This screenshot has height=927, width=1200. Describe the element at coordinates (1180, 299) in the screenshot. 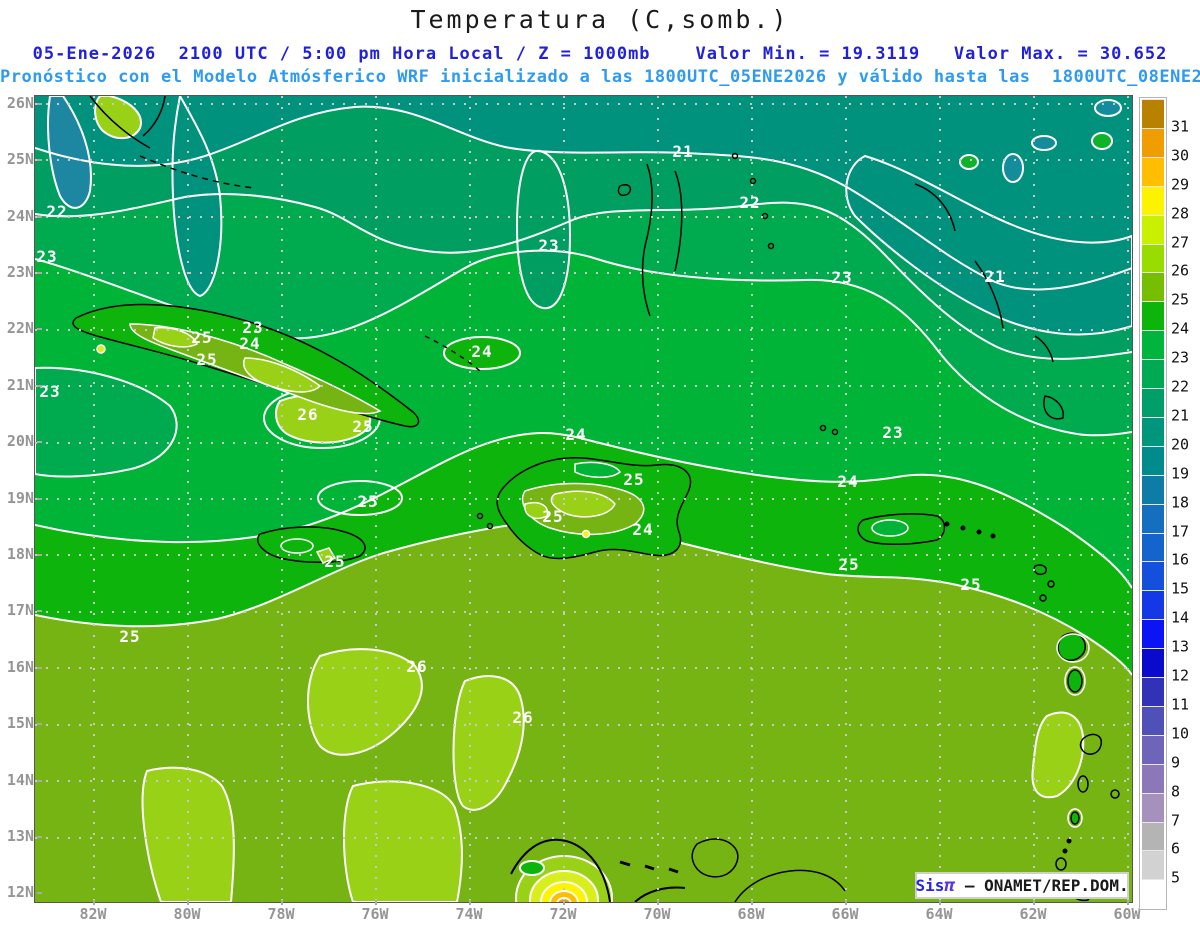

I see `colorbar-tick-label: 25` at that location.